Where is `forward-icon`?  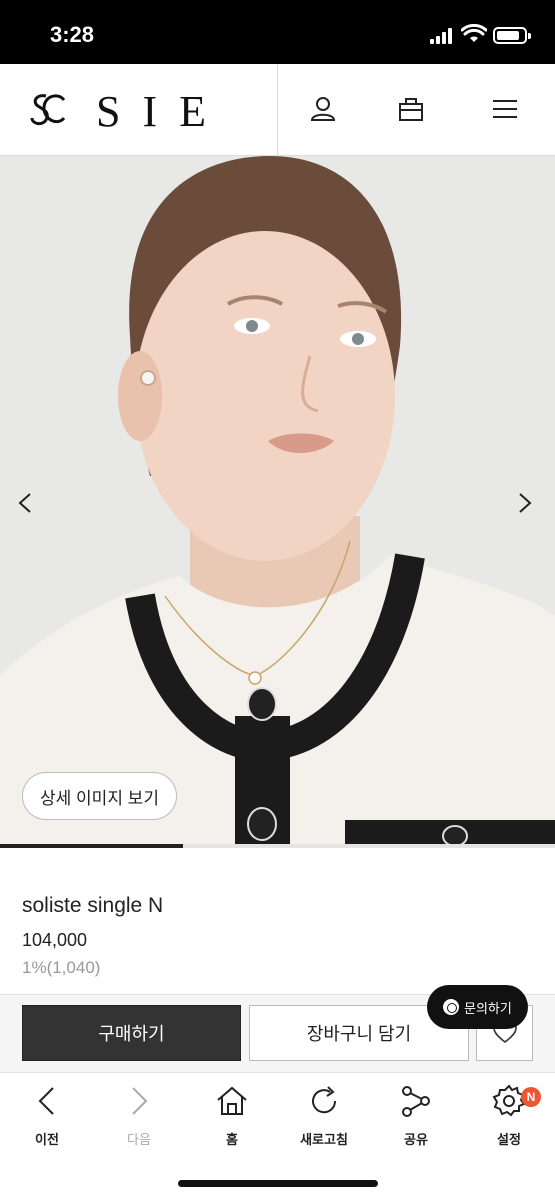
forward-icon is located at coordinates (140, 1101).